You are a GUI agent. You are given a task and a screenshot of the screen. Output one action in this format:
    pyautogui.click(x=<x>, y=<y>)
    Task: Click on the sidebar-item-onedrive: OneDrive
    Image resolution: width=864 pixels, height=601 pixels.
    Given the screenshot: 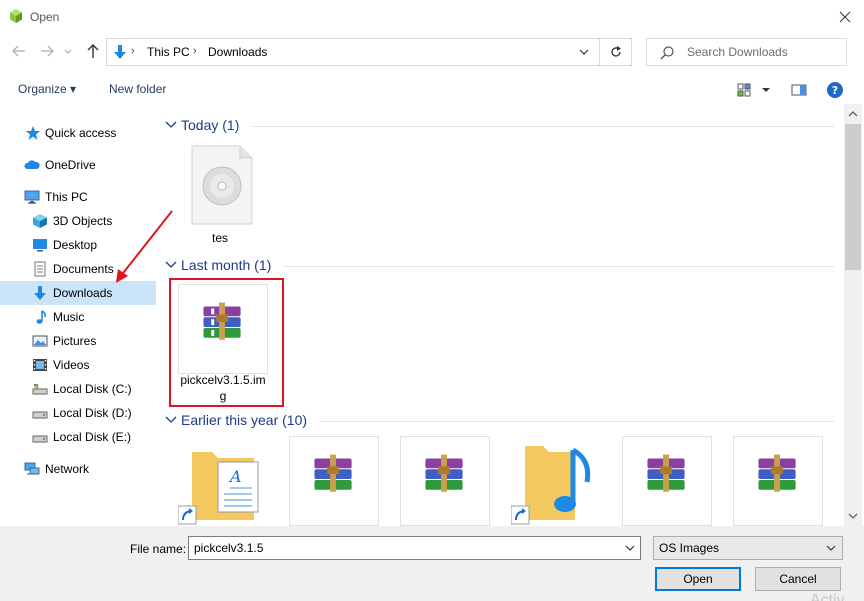 What is the action you would take?
    pyautogui.click(x=78, y=165)
    